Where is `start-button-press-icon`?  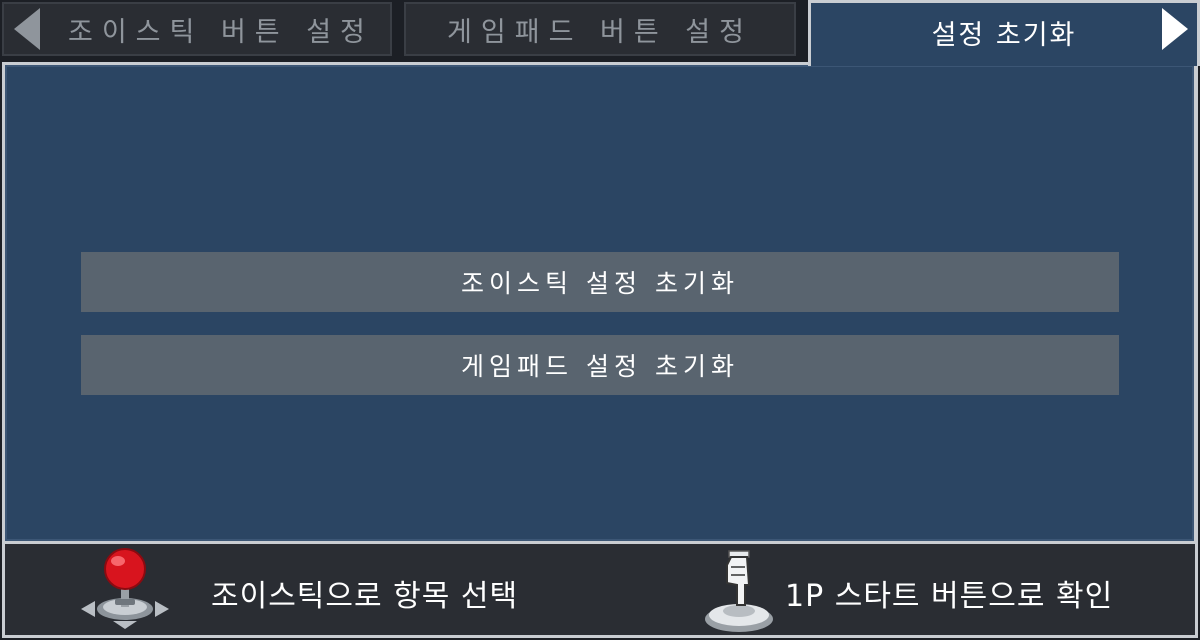 start-button-press-icon is located at coordinates (739, 591).